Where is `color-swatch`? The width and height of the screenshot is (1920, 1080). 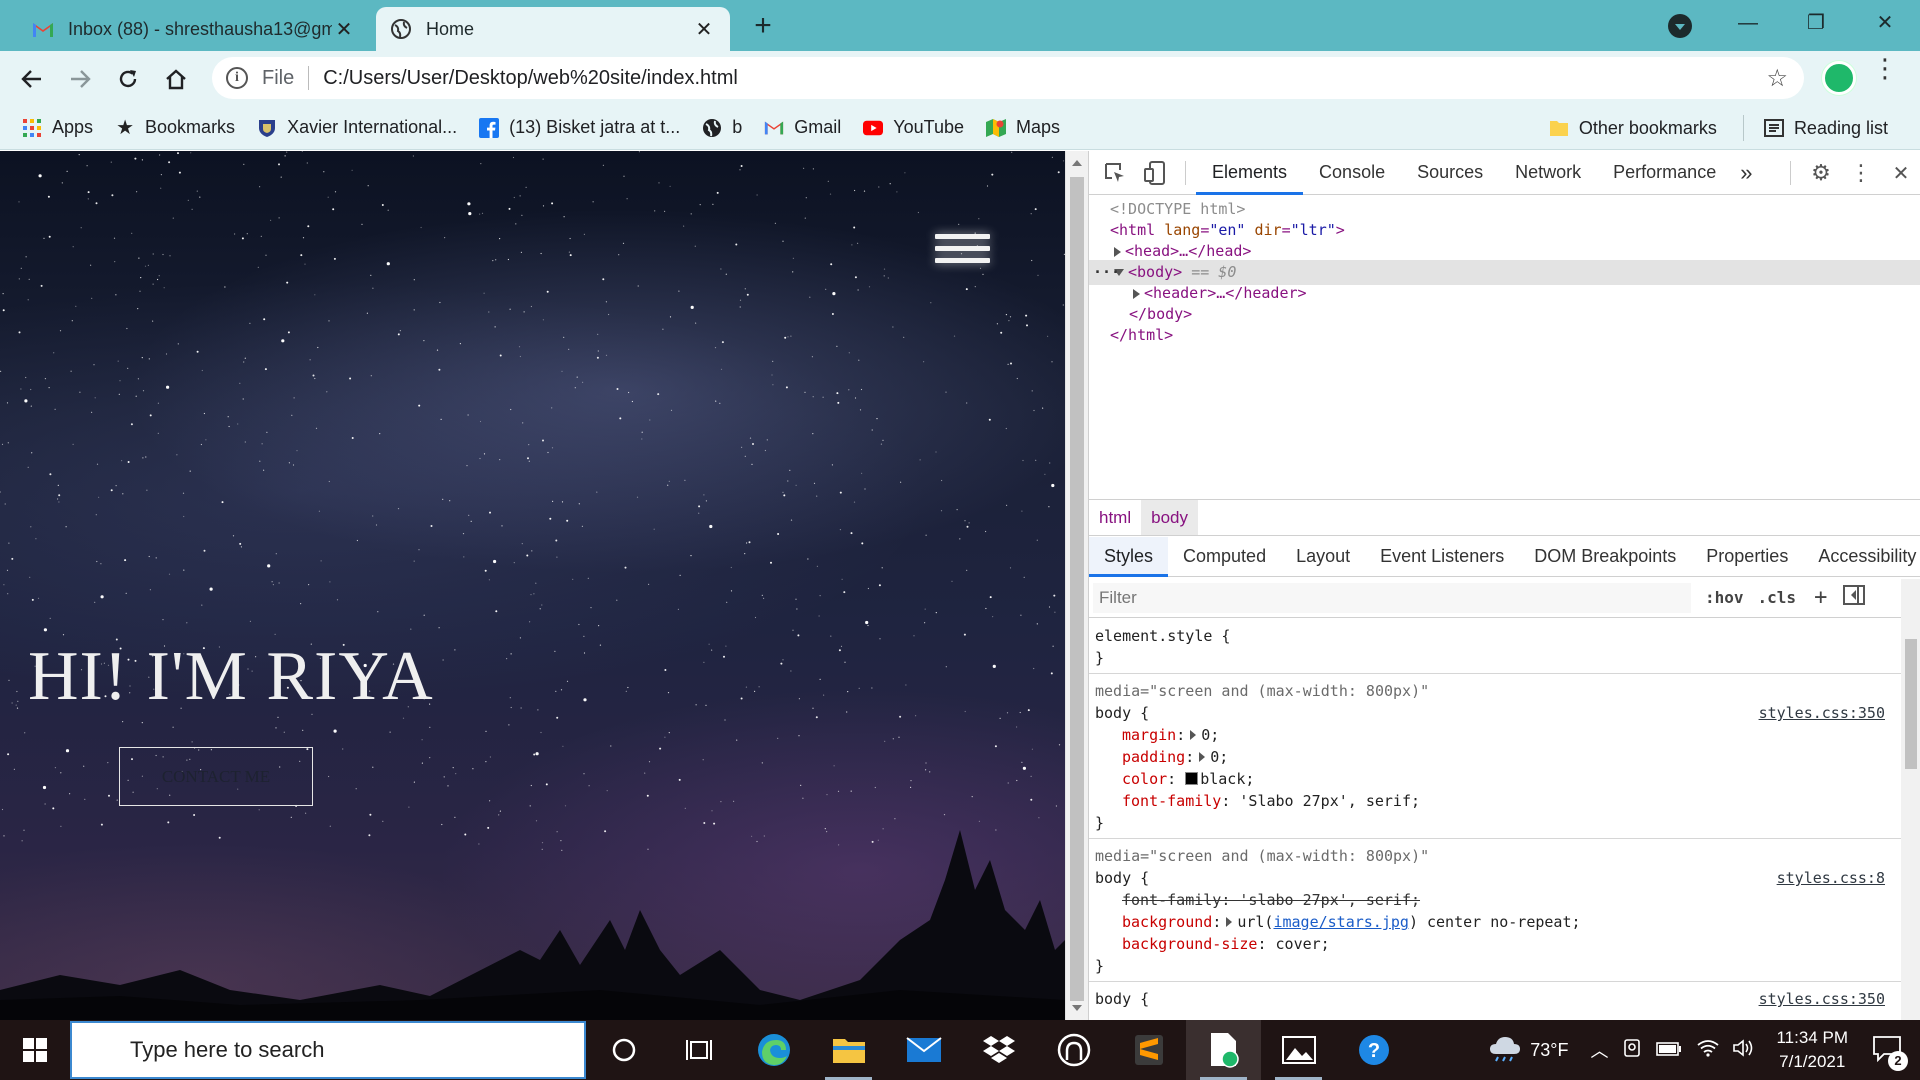
color-swatch is located at coordinates (1192, 778).